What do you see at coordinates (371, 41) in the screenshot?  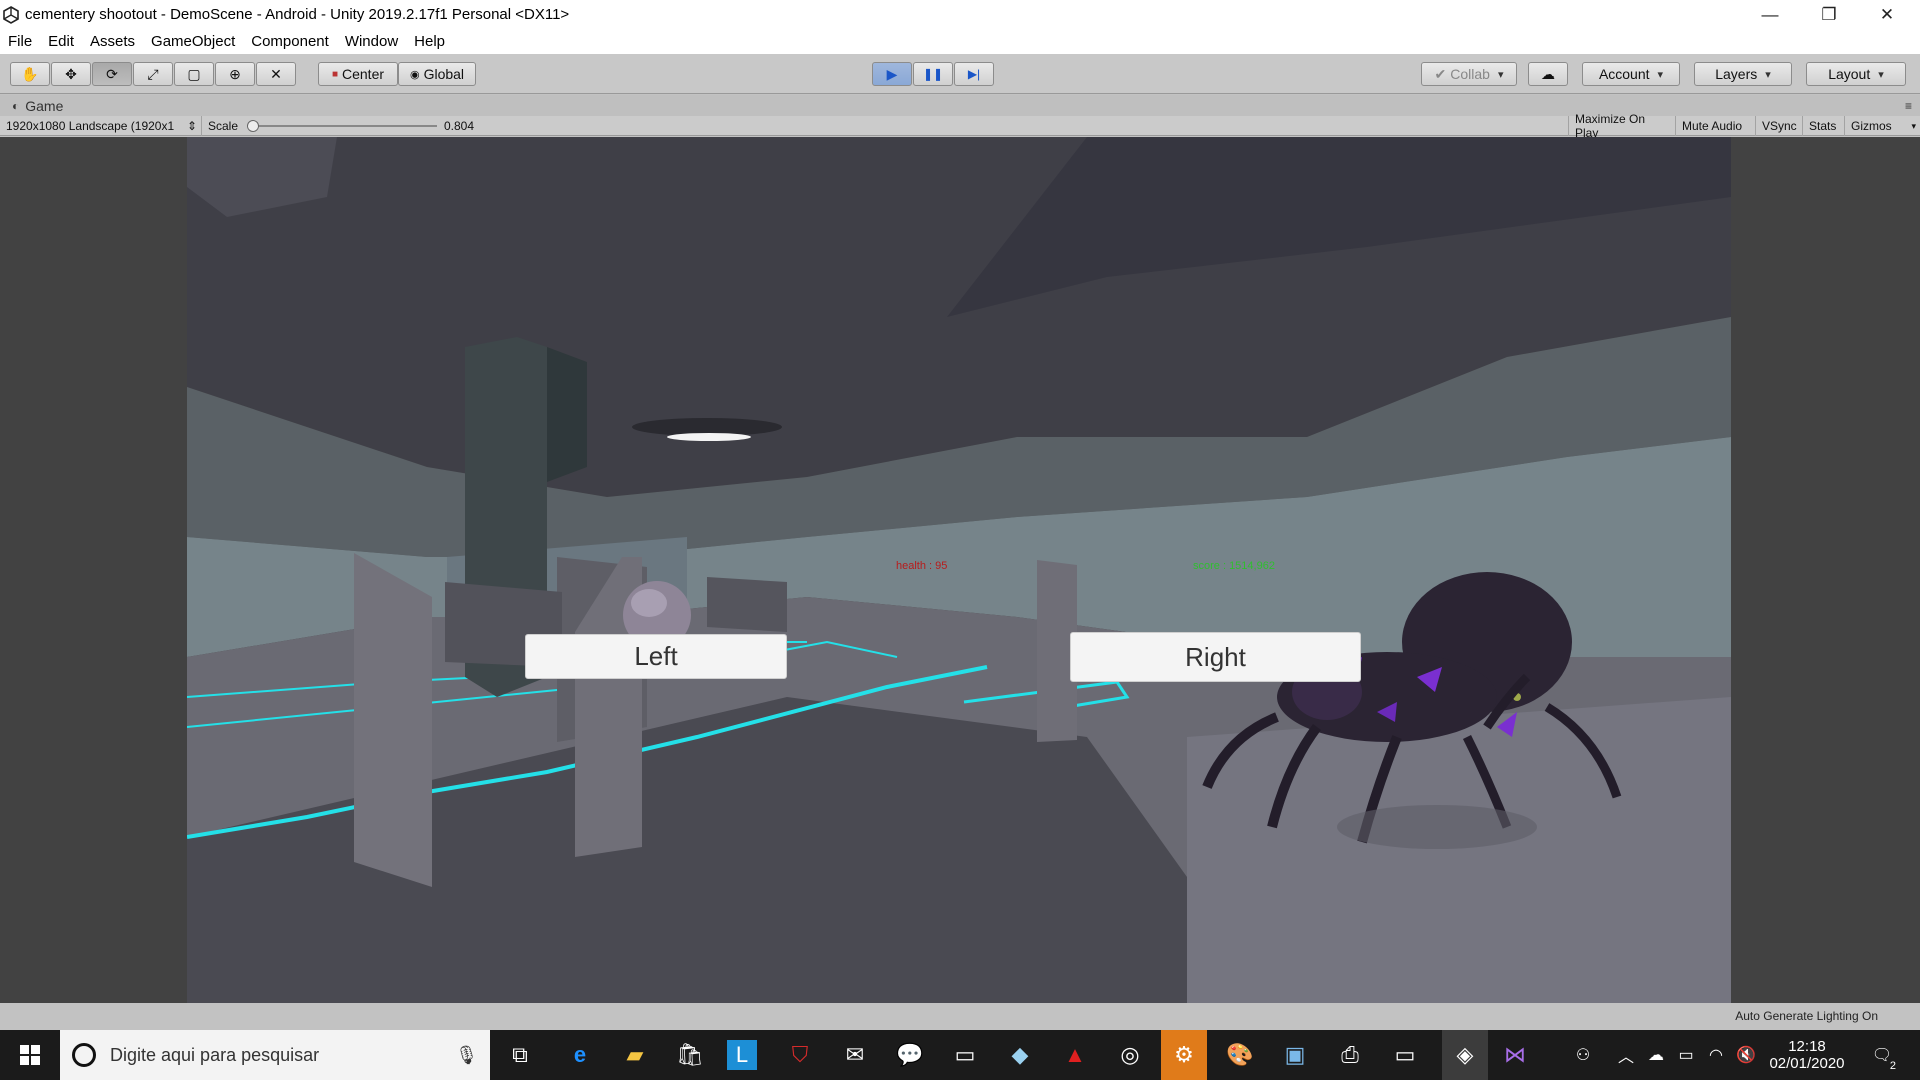 I see `menu-window: Window` at bounding box center [371, 41].